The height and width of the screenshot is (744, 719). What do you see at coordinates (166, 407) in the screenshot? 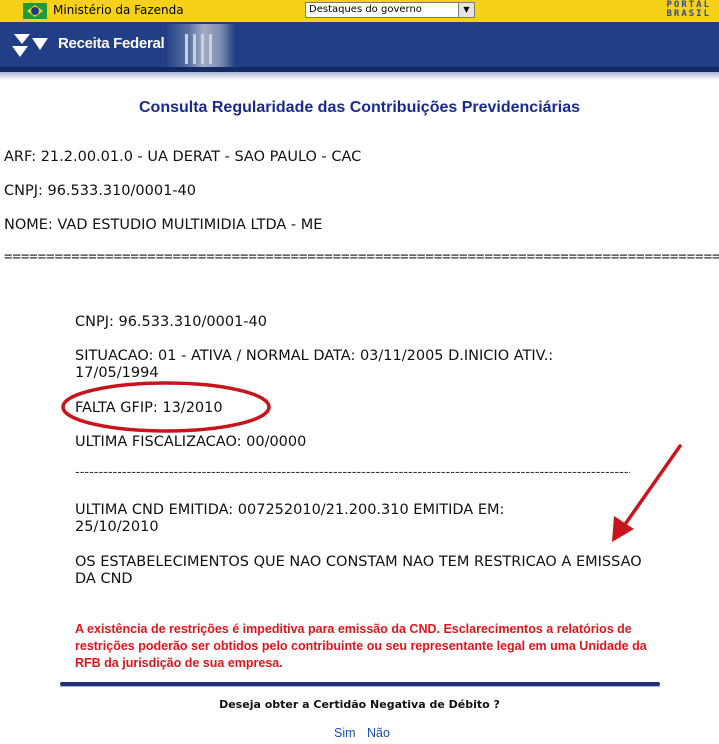
I see `highlight-ellipse` at bounding box center [166, 407].